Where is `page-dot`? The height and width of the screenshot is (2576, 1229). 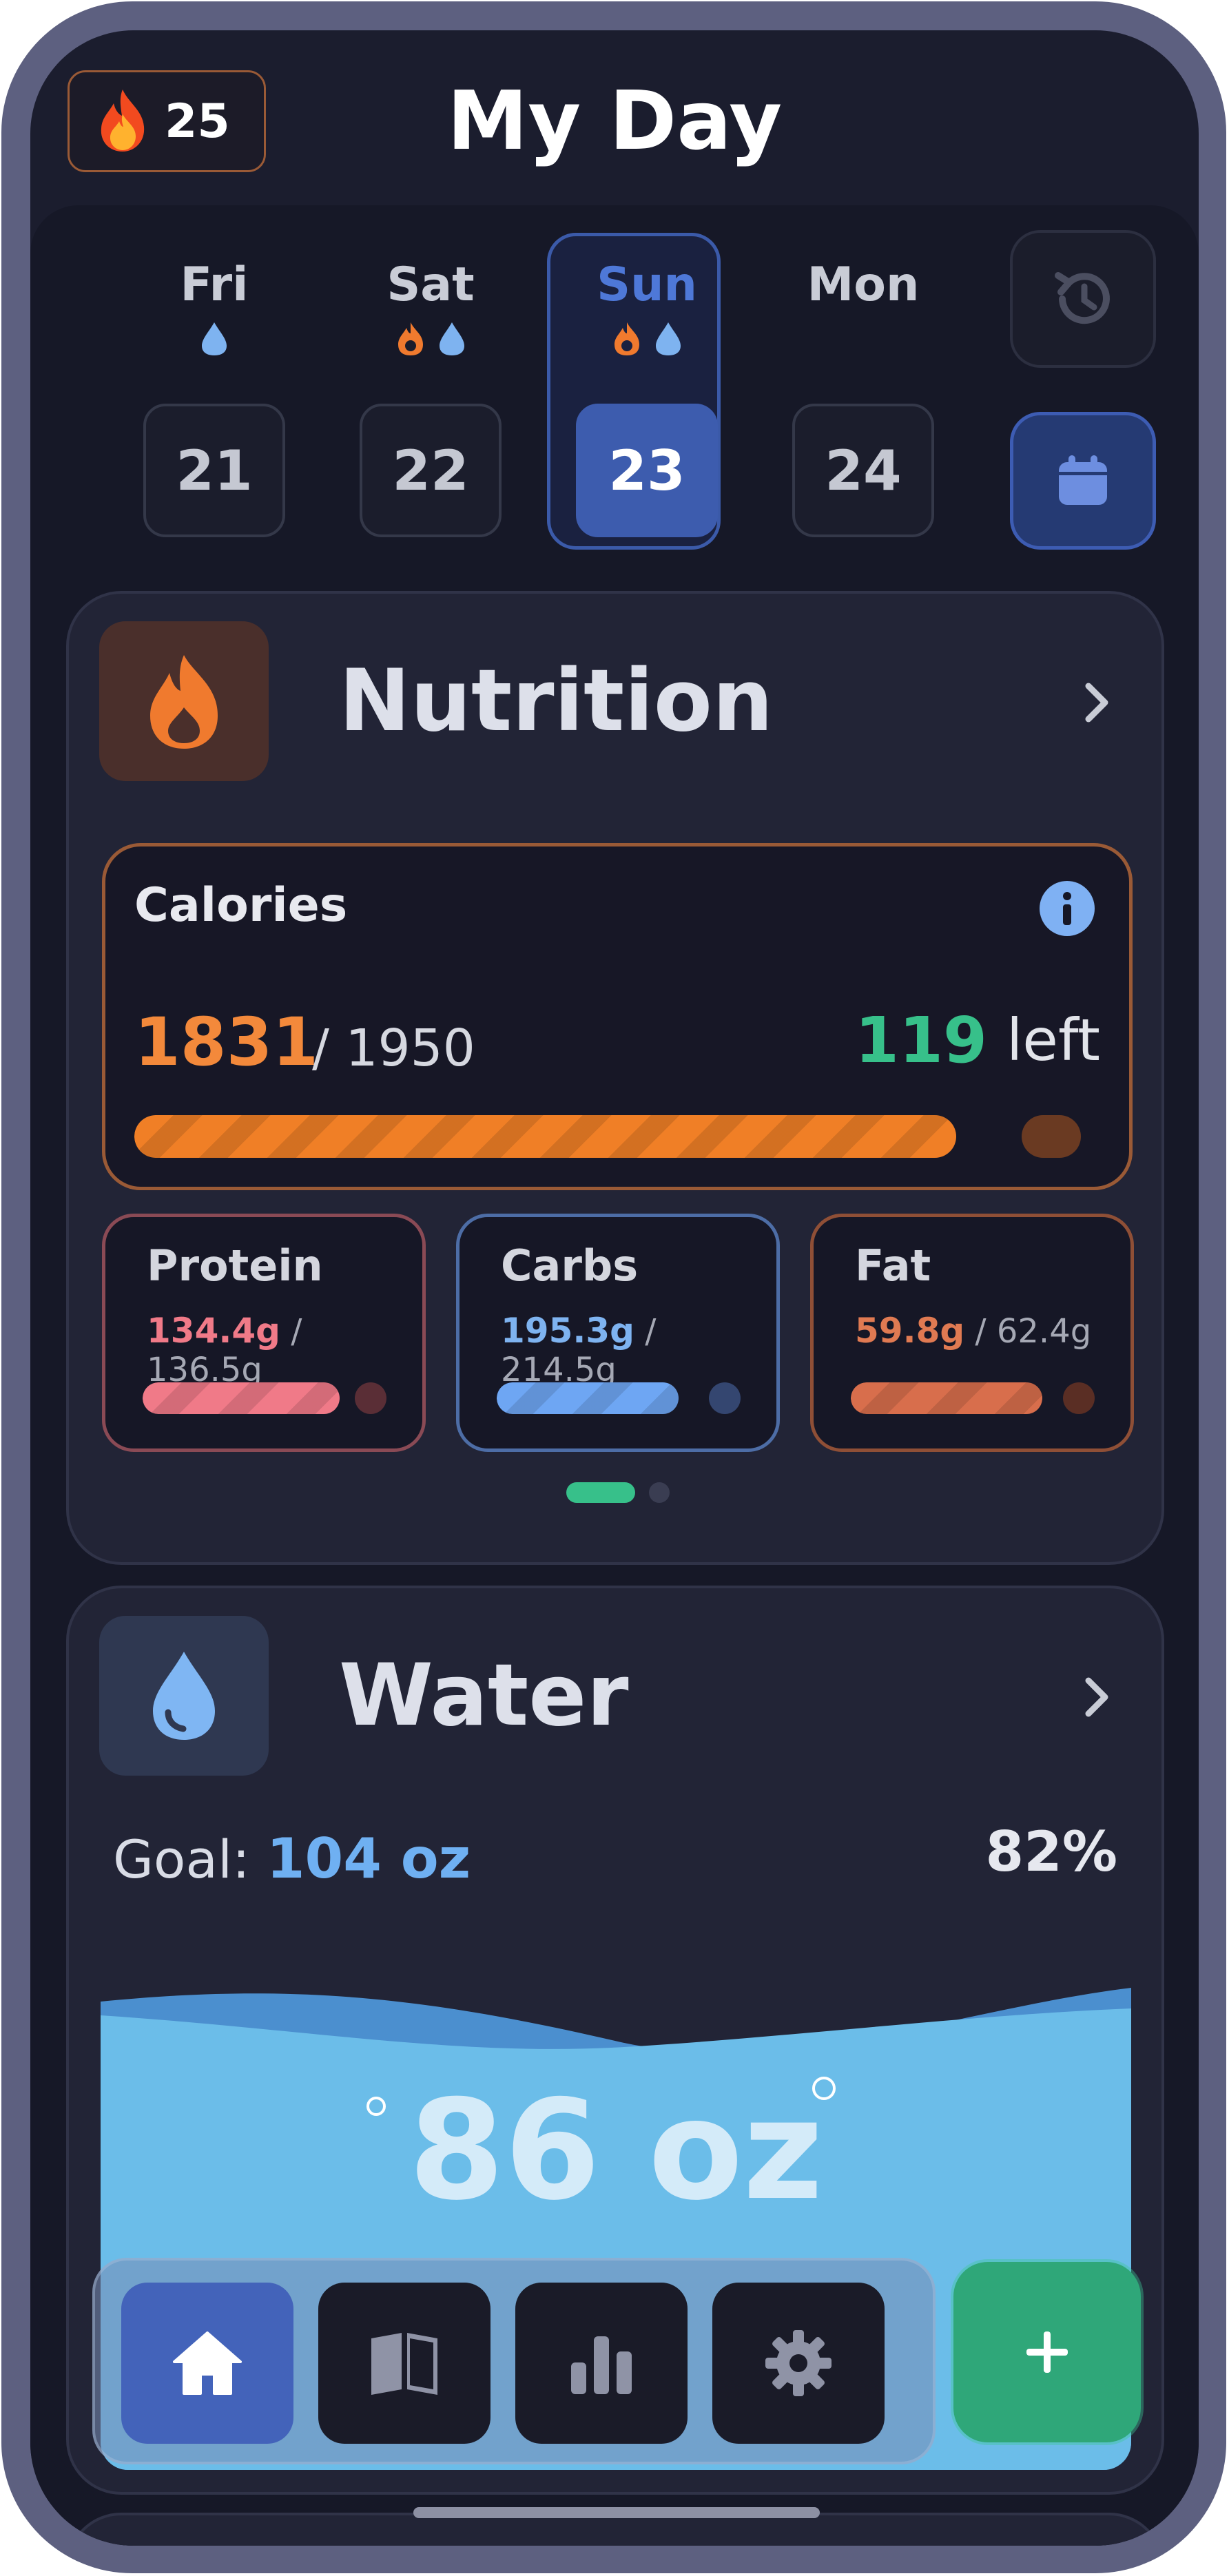 page-dot is located at coordinates (659, 1492).